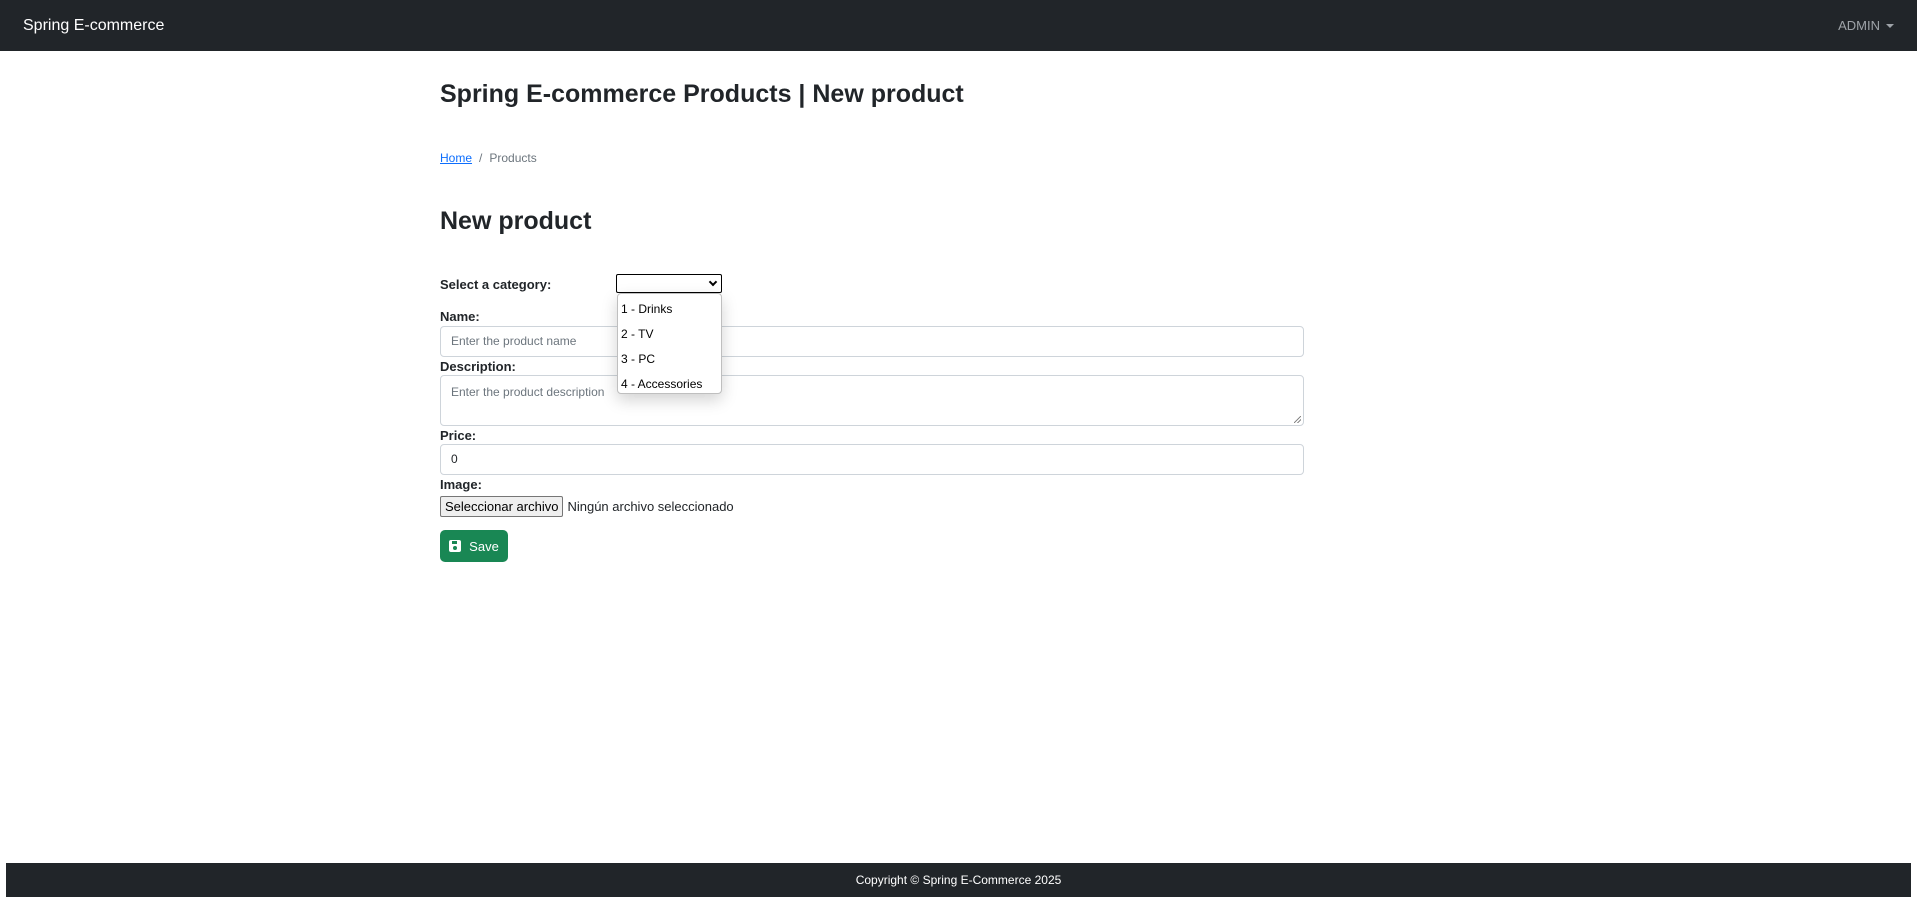 The image size is (1917, 897). I want to click on price-input: 0, so click(872, 459).